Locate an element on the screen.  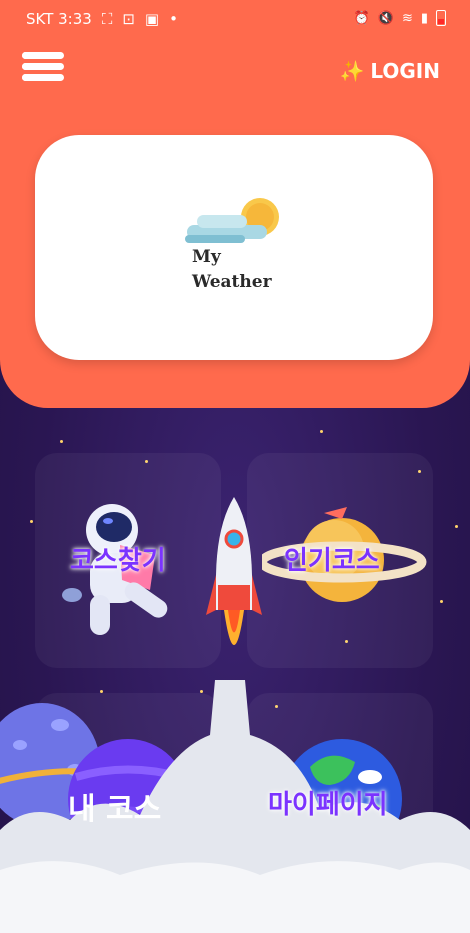
sparkle-icon: ✨ is located at coordinates (352, 71).